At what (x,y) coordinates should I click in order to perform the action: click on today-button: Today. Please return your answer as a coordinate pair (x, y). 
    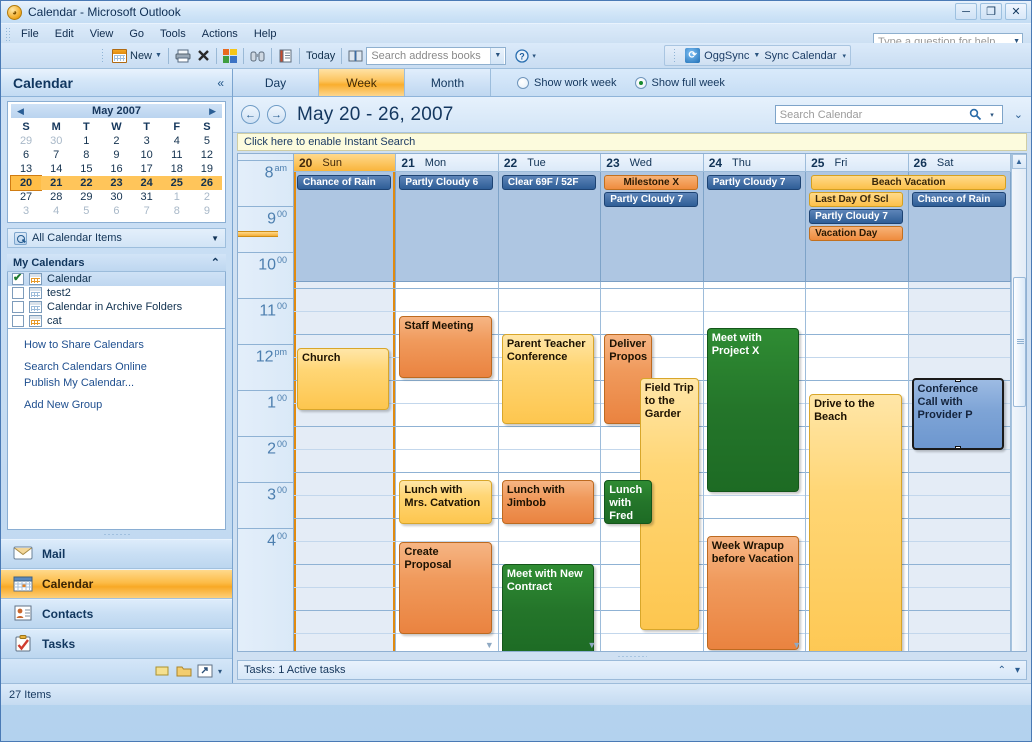
    Looking at the image, I should click on (320, 56).